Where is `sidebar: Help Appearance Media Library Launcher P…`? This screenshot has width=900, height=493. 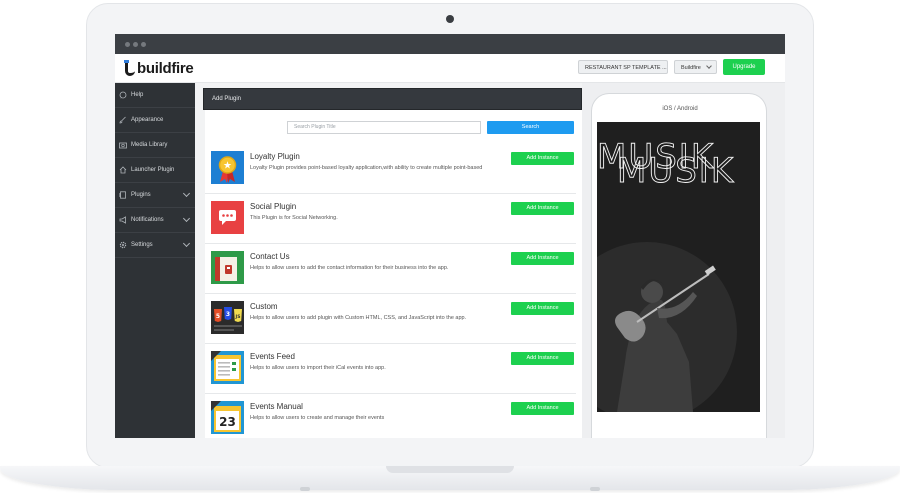
sidebar: Help Appearance Media Library Launcher P… is located at coordinates (155, 260).